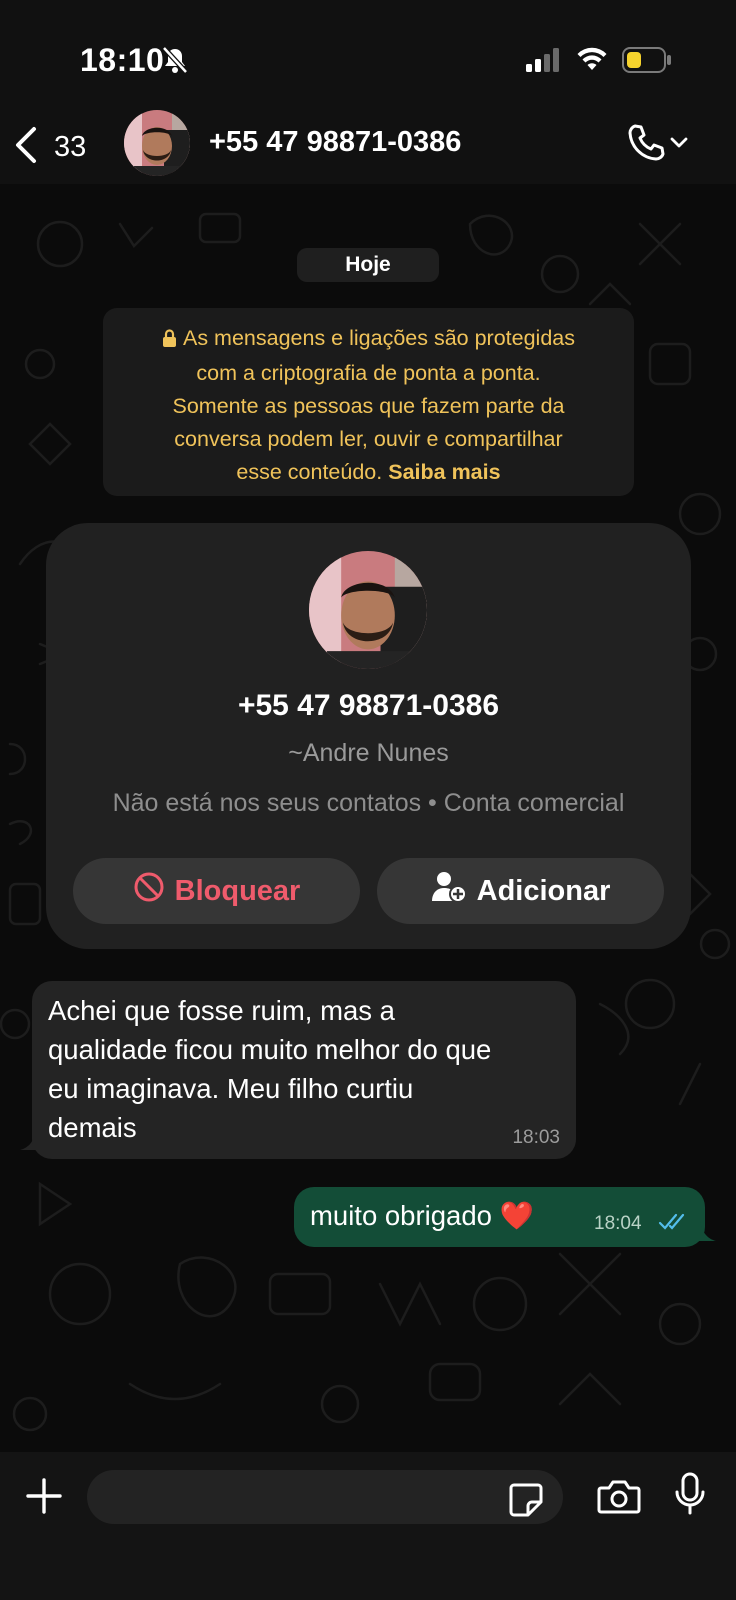 This screenshot has width=736, height=1600. What do you see at coordinates (647, 62) in the screenshot?
I see `battery-icon` at bounding box center [647, 62].